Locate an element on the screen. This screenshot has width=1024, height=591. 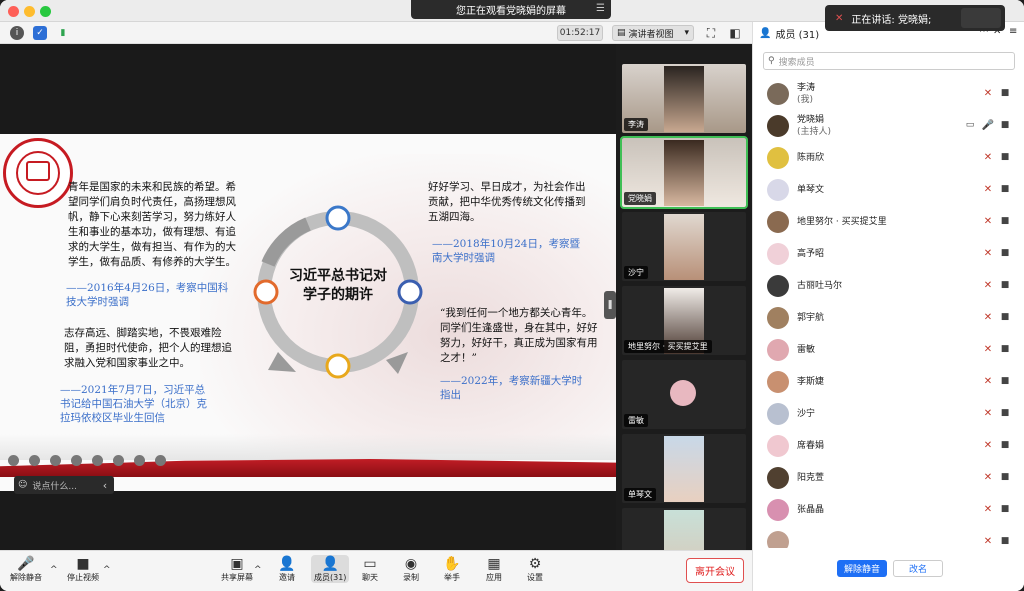
menu-icon: ≡ is located at coordinates (1013, 31).